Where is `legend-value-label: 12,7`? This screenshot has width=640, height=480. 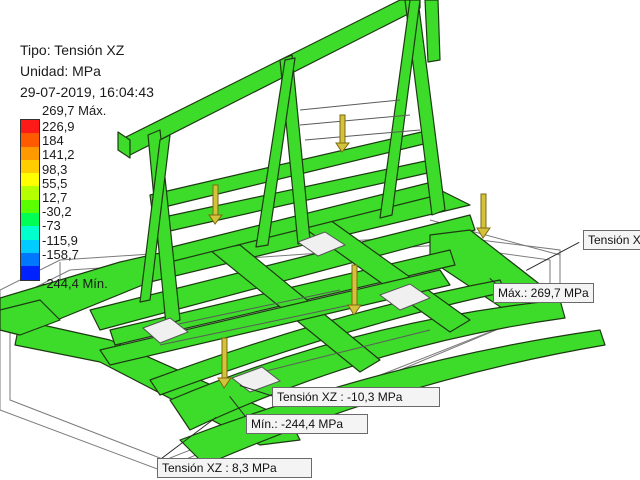
legend-value-label: 12,7 is located at coordinates (55, 197).